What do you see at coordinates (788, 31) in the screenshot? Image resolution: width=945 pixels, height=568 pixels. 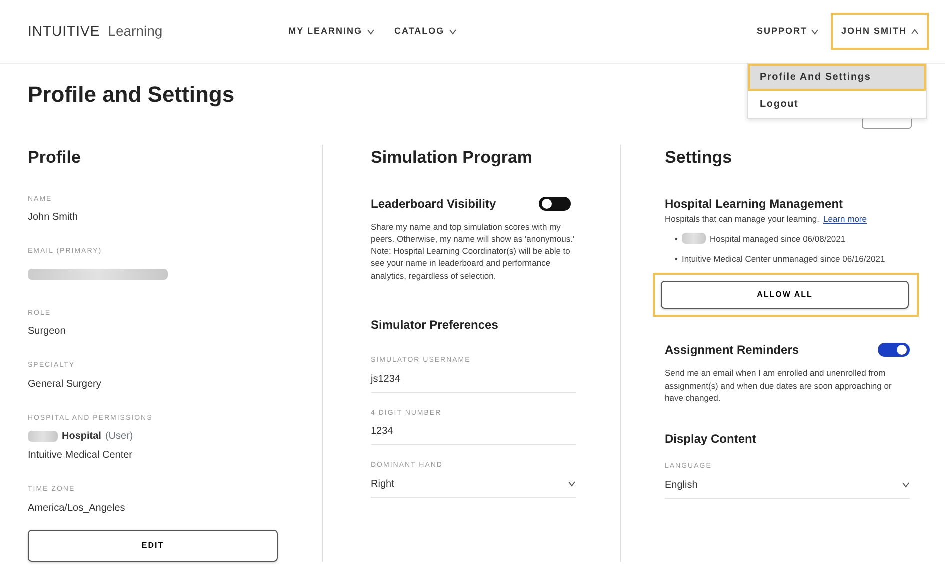 I see `nav-menu: SUPPORT` at bounding box center [788, 31].